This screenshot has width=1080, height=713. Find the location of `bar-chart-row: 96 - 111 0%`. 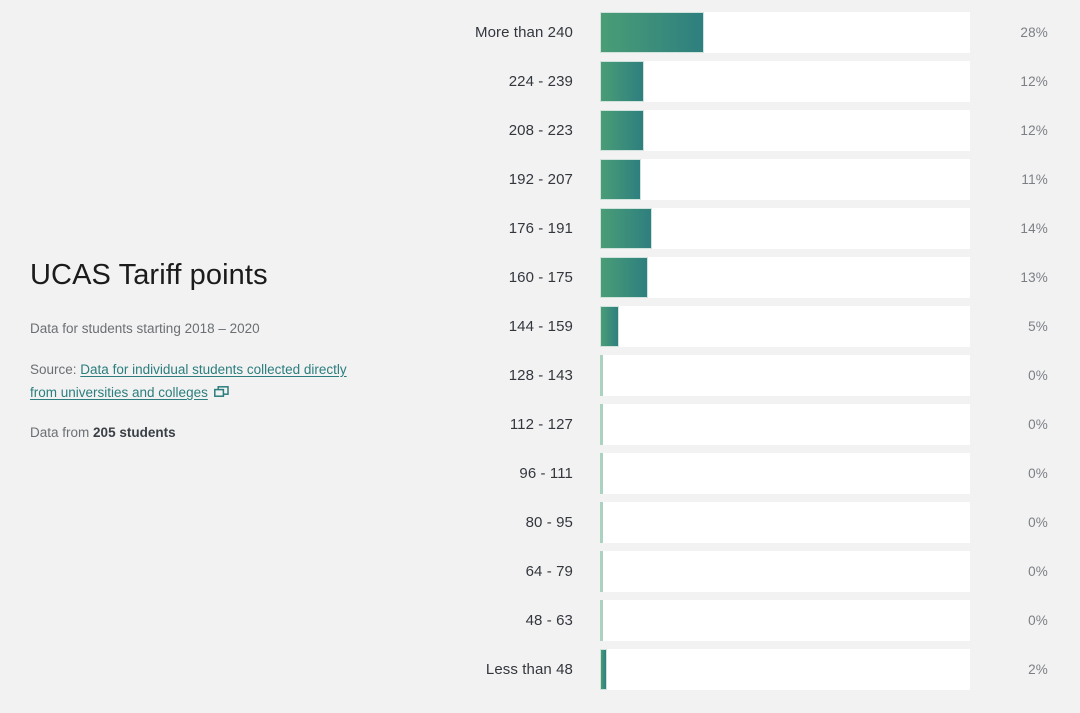

bar-chart-row: 96 - 111 0% is located at coordinates (760, 473).